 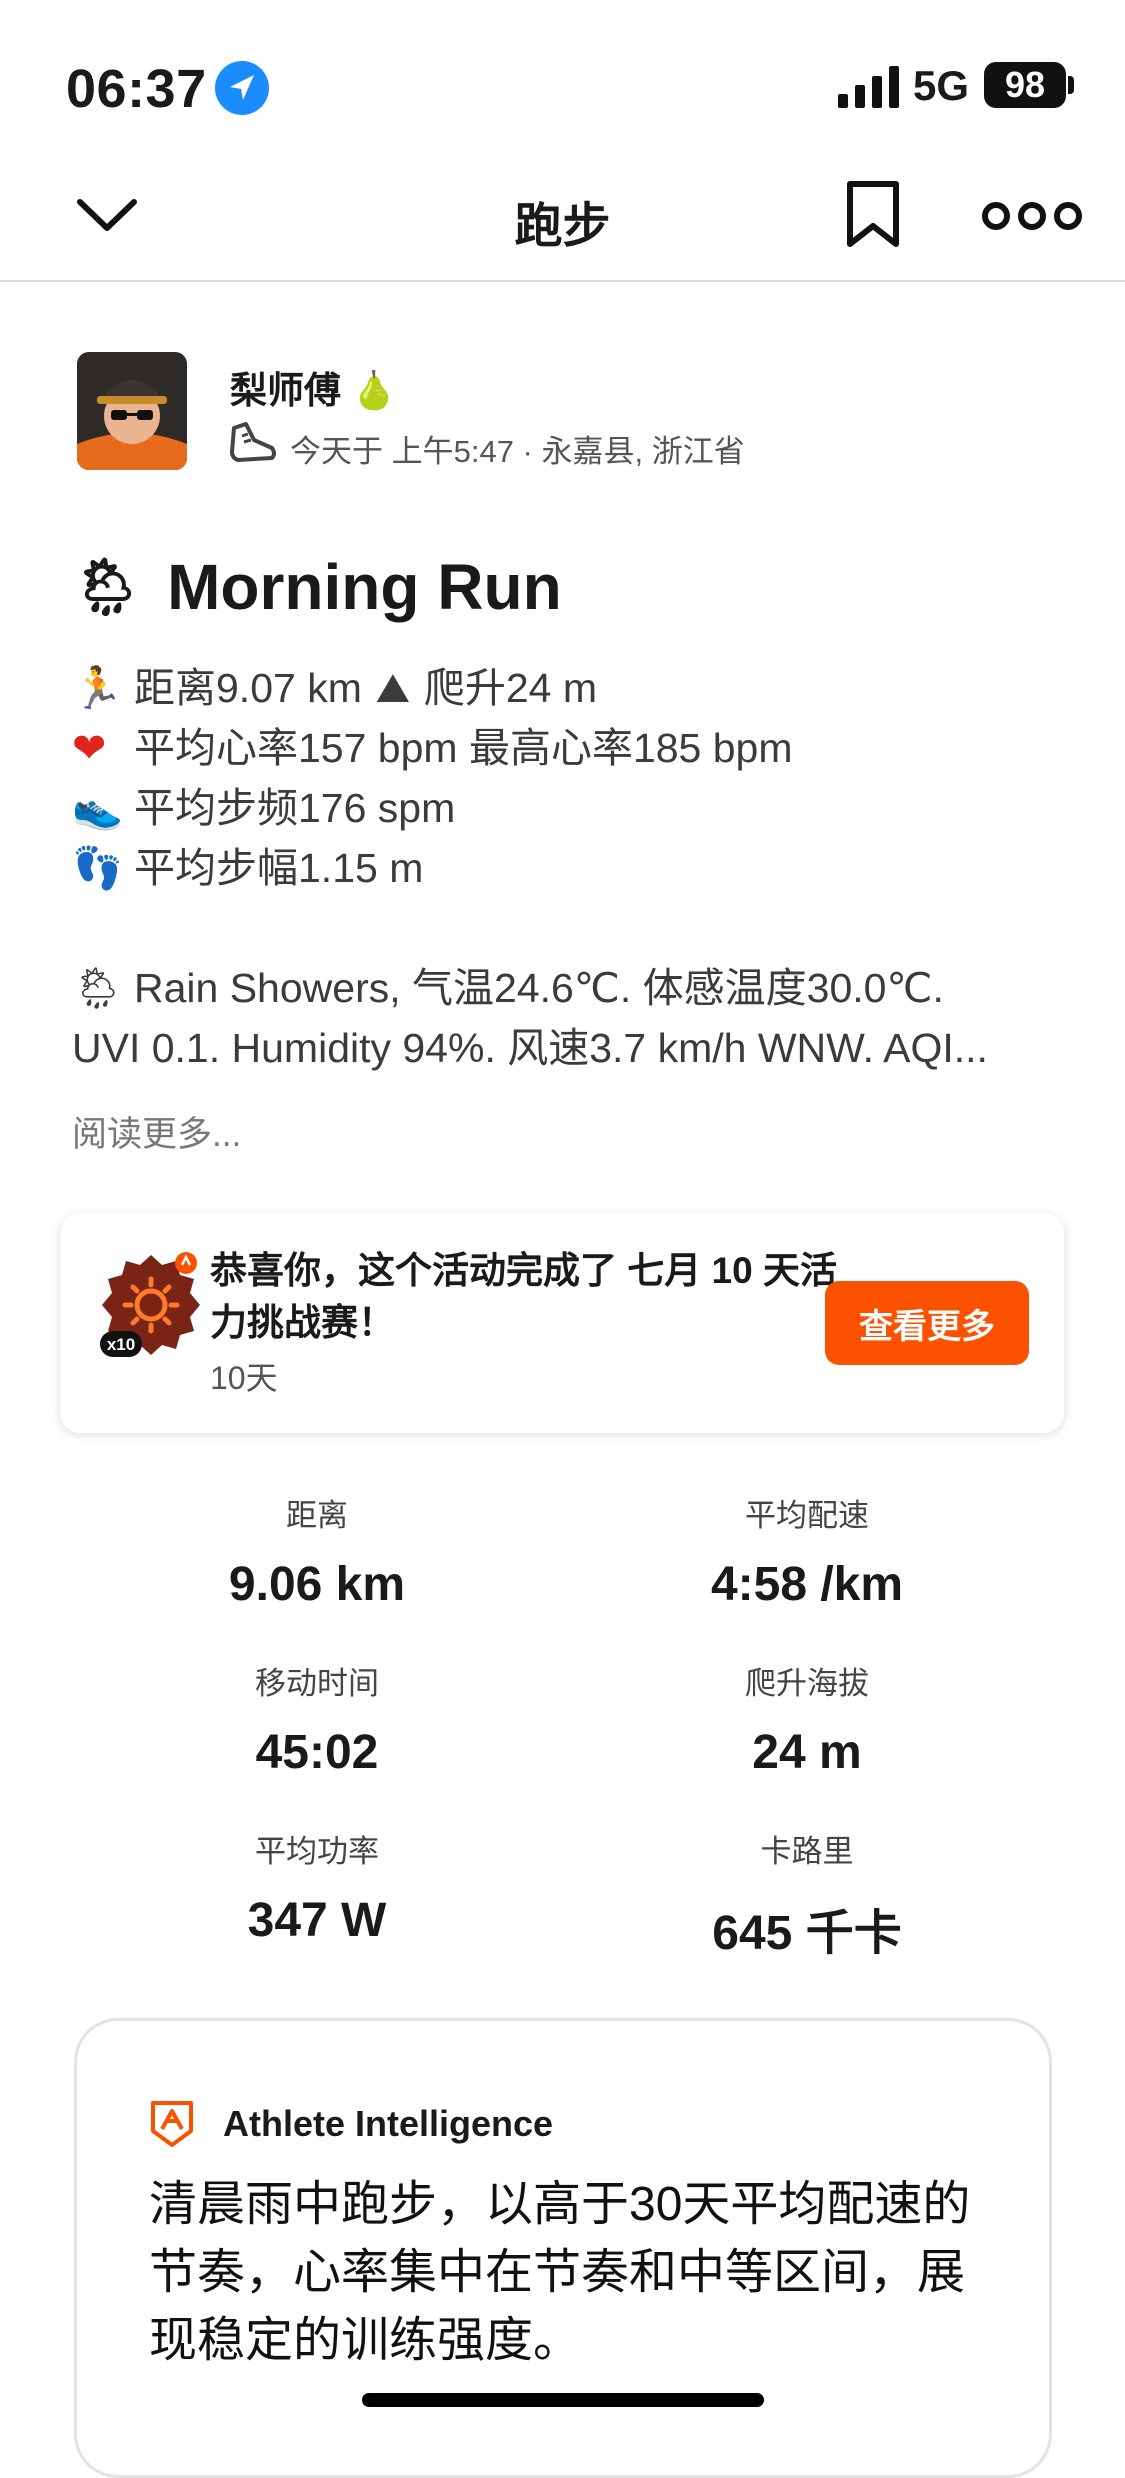 What do you see at coordinates (295, 808) in the screenshot?
I see `cadence-text: 平均步频176 spm` at bounding box center [295, 808].